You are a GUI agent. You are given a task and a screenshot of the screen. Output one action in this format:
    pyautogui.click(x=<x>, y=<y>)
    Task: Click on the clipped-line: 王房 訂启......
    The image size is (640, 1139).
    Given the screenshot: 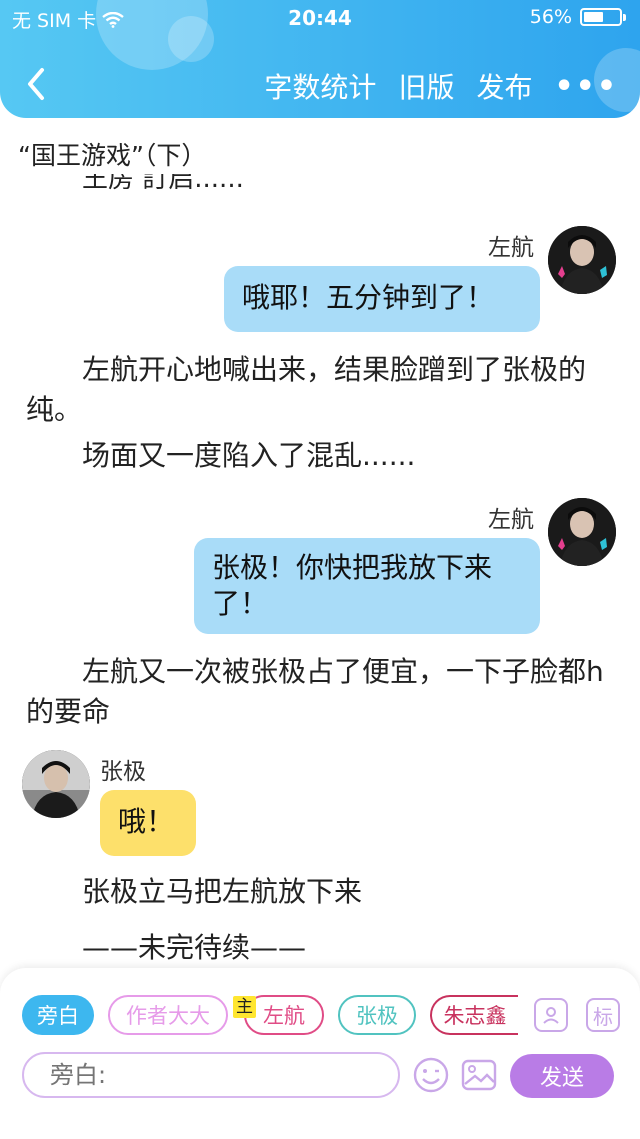 What is the action you would take?
    pyautogui.click(x=163, y=184)
    